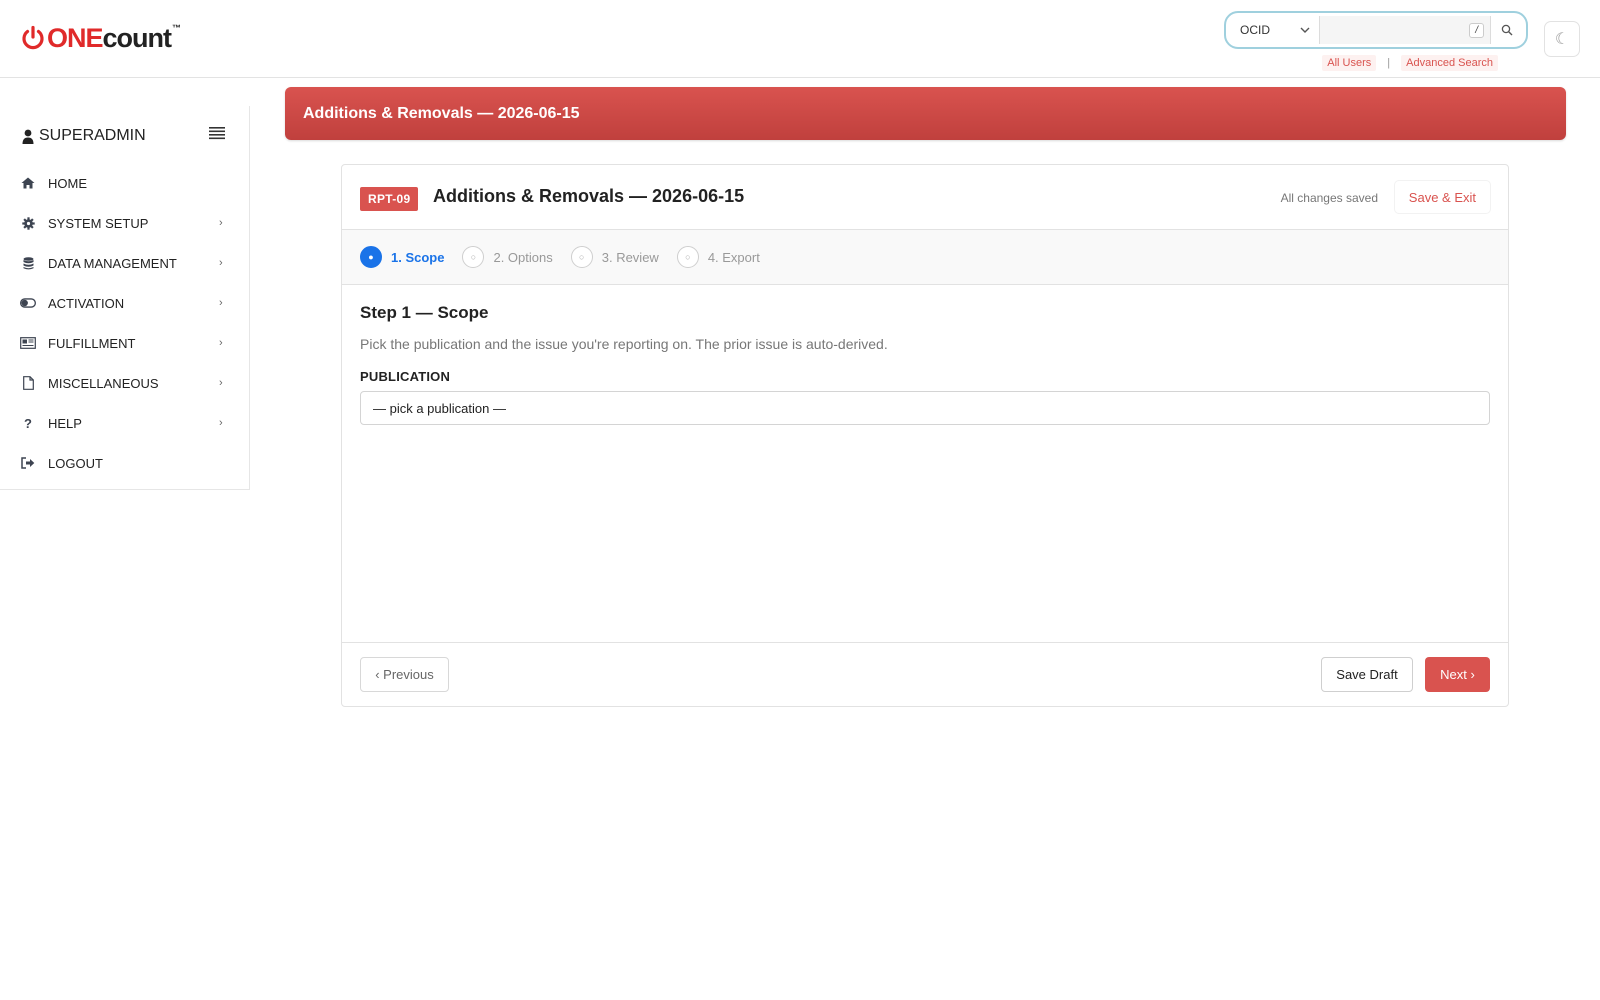 The image size is (1600, 1000). What do you see at coordinates (418, 257) in the screenshot?
I see `step-label: 1. Scope` at bounding box center [418, 257].